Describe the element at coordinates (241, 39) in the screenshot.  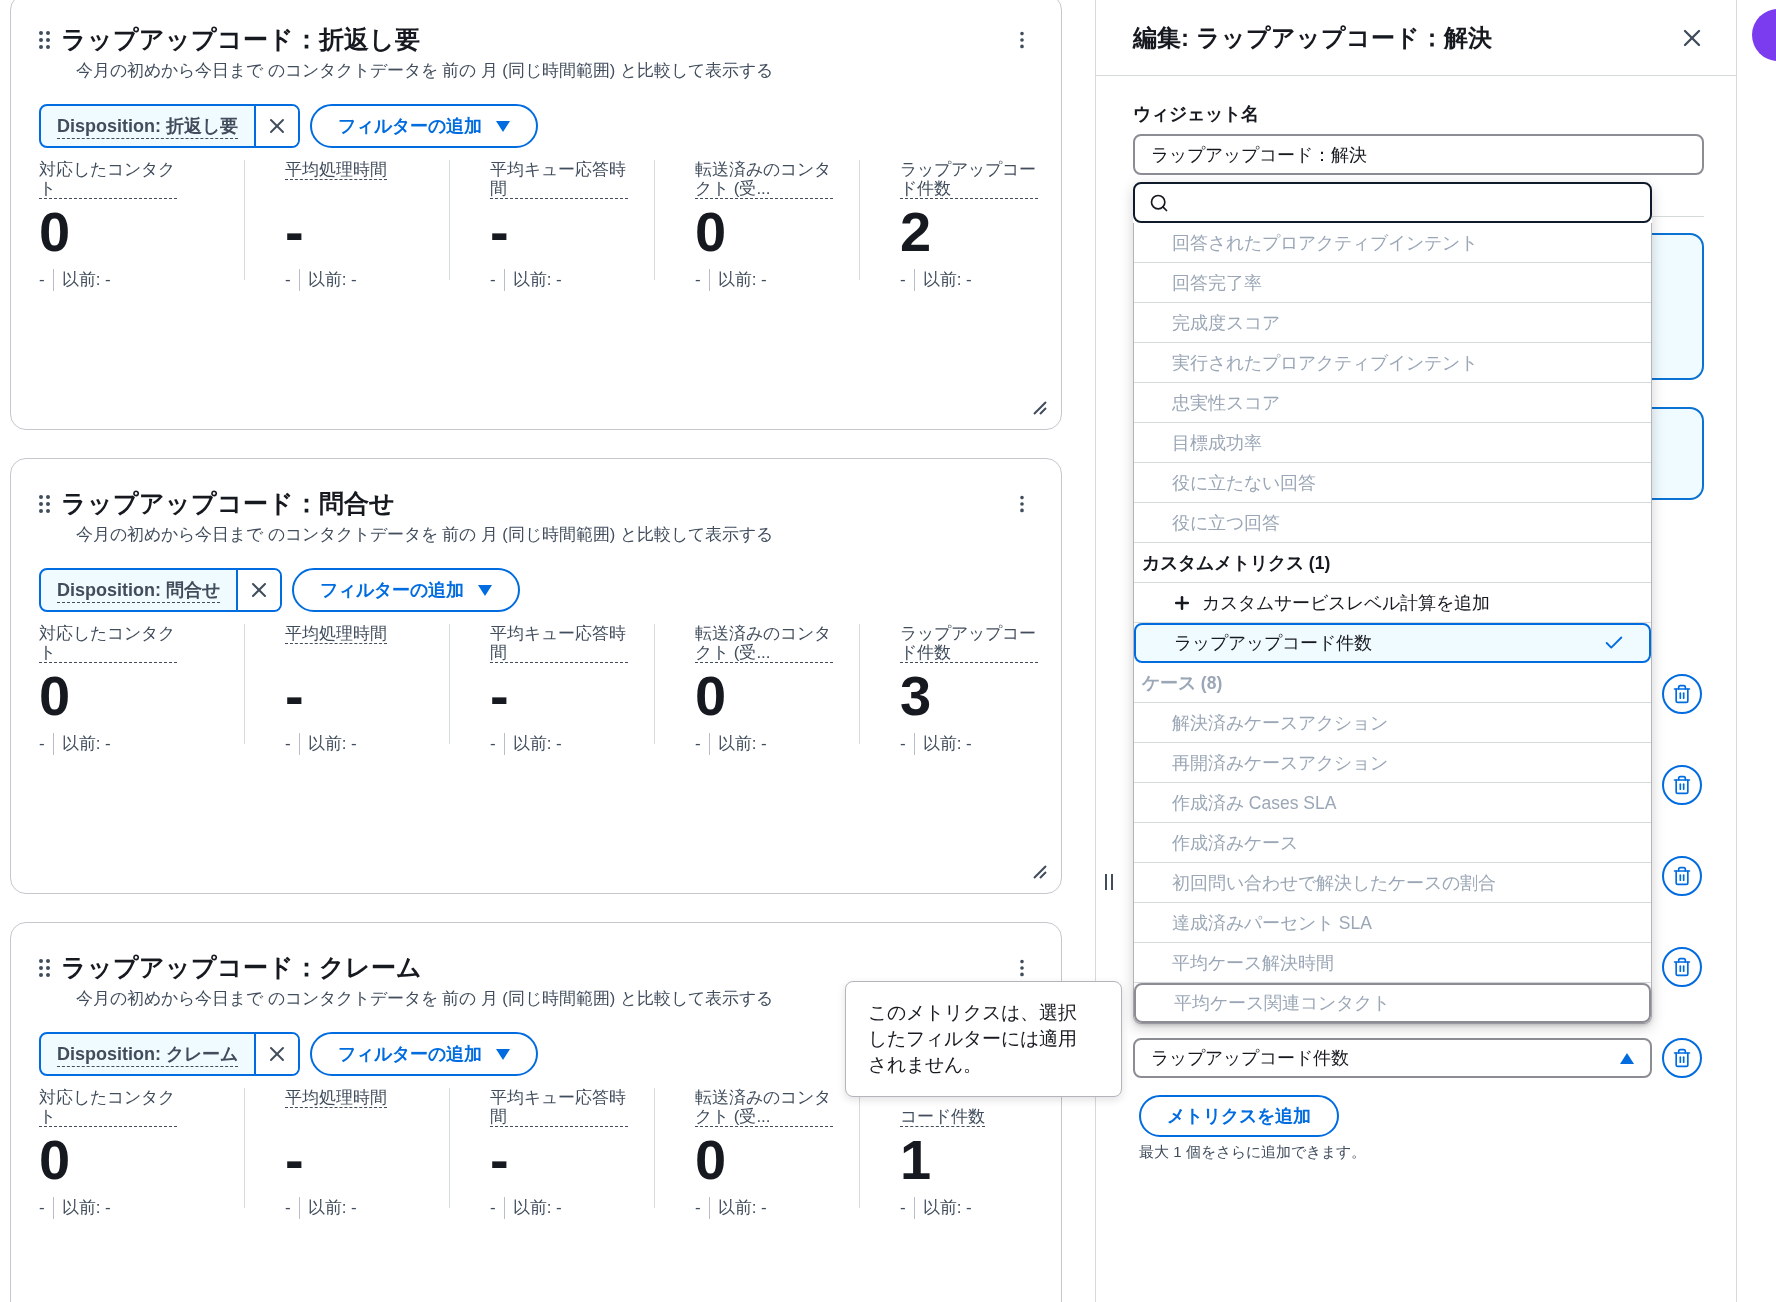
I see `widget-title: ラップアップコード：折返し要` at that location.